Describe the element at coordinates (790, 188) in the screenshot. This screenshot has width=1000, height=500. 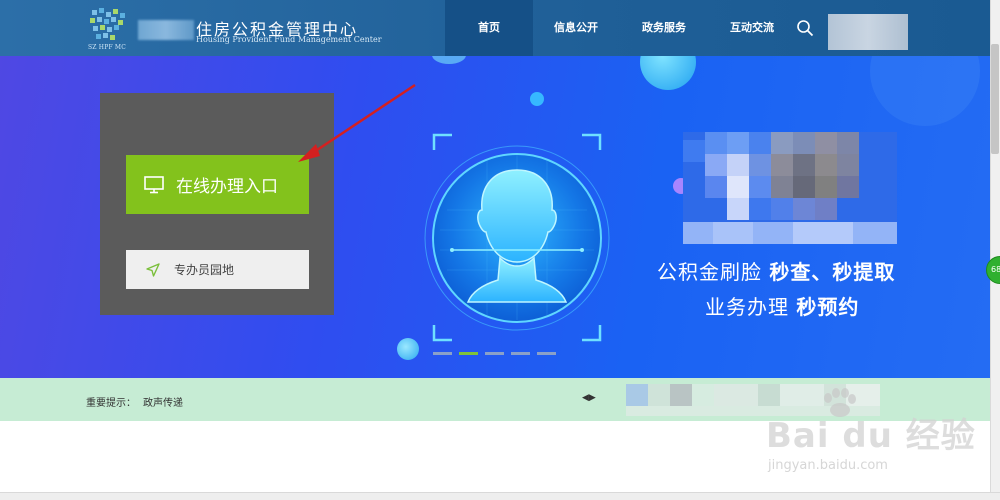
I see `redacted-logo-mosaic` at that location.